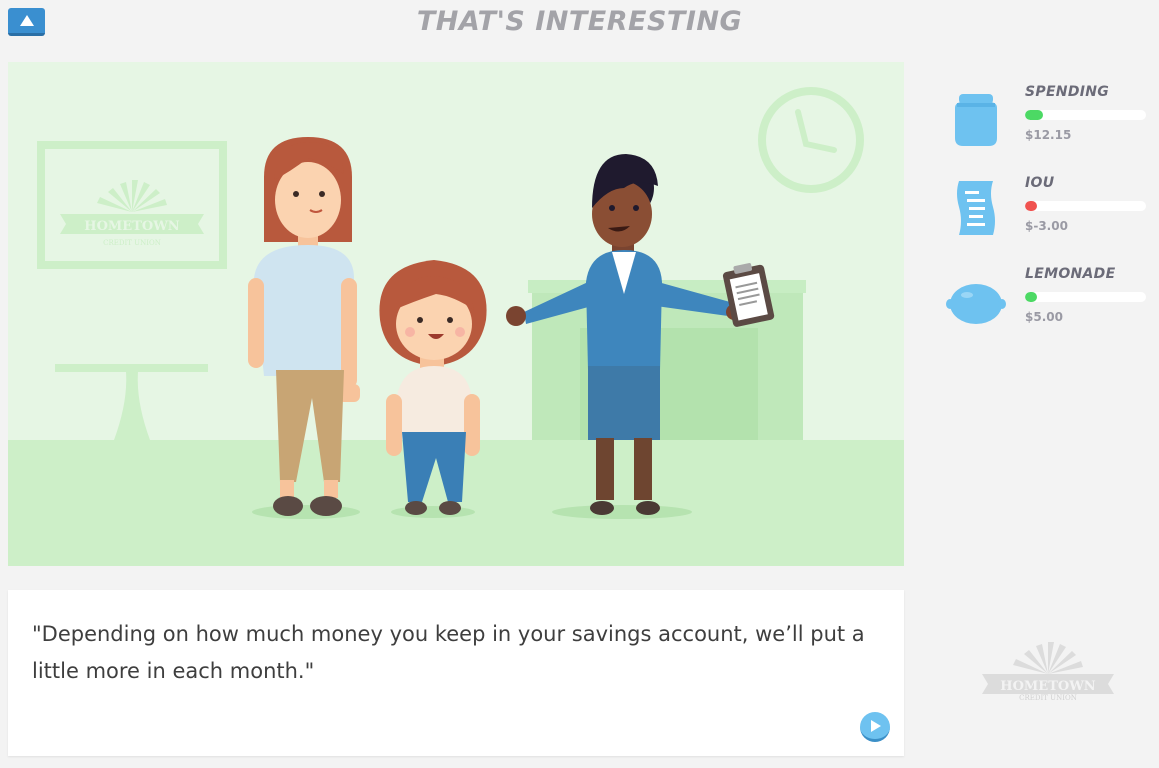 This screenshot has height=768, width=1159. Describe the element at coordinates (1067, 92) in the screenshot. I see `stat-label: SPENDING` at that location.